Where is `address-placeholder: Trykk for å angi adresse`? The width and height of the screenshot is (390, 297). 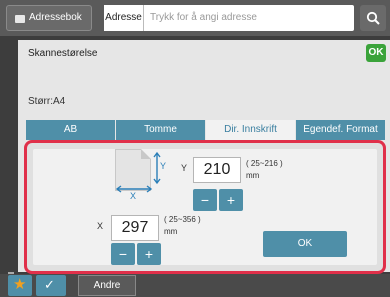 address-placeholder: Trykk for å angi adresse is located at coordinates (203, 17).